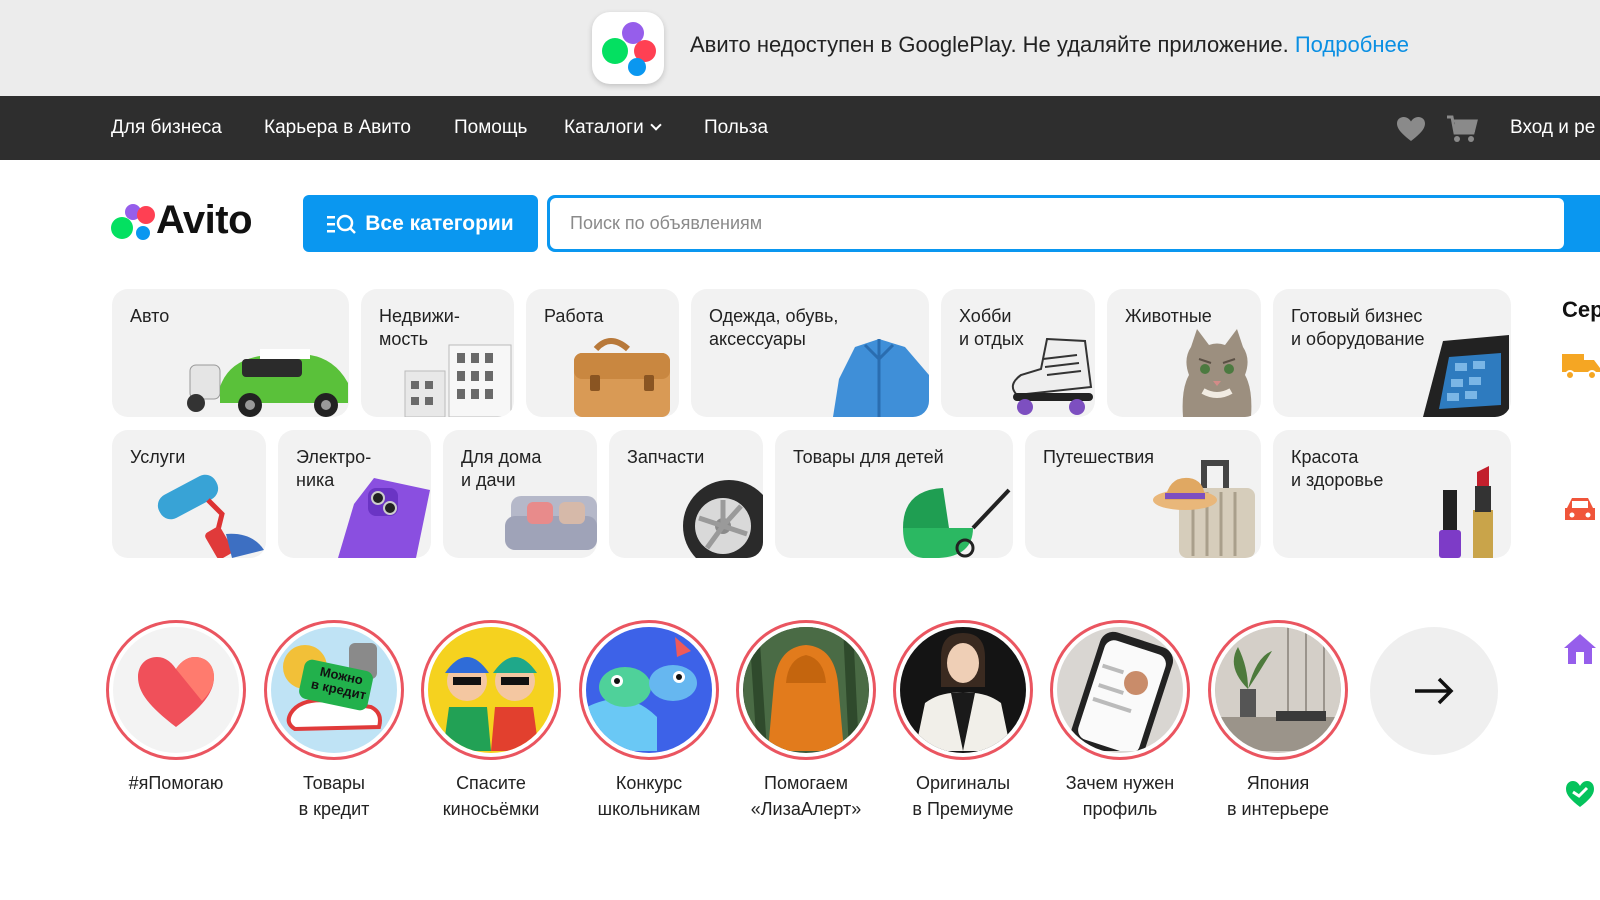  I want to click on all-categories-button: Все категории, so click(420, 223).